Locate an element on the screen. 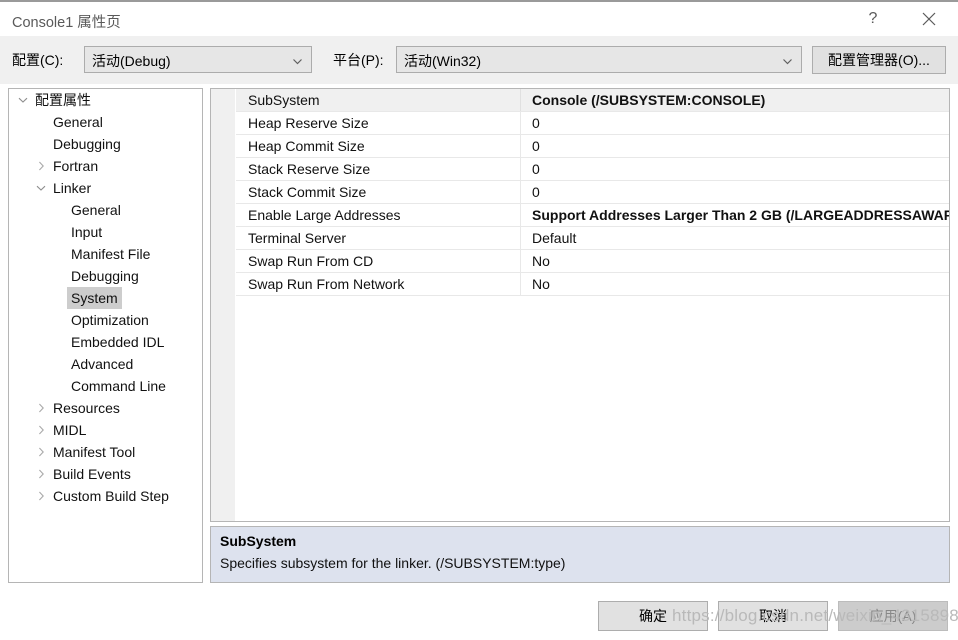 The width and height of the screenshot is (958, 640). tree-item-label: Input is located at coordinates (87, 232).